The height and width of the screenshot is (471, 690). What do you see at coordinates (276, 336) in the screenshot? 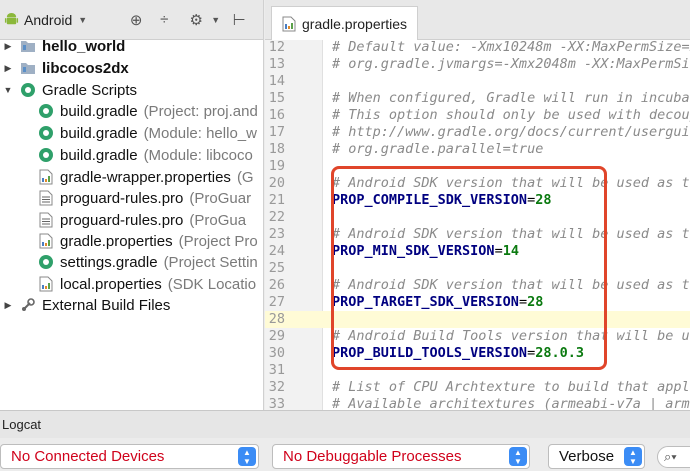
I see `line-number: 29` at bounding box center [276, 336].